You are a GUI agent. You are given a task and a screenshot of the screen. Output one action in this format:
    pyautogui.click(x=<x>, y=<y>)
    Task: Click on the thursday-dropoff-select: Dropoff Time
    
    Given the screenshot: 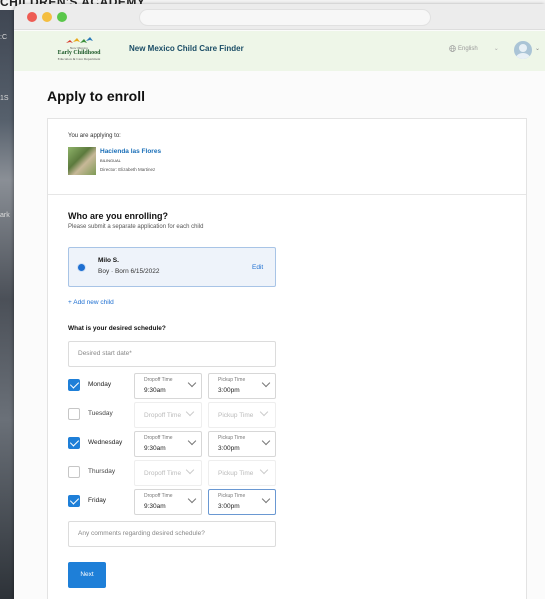 What is the action you would take?
    pyautogui.click(x=168, y=473)
    